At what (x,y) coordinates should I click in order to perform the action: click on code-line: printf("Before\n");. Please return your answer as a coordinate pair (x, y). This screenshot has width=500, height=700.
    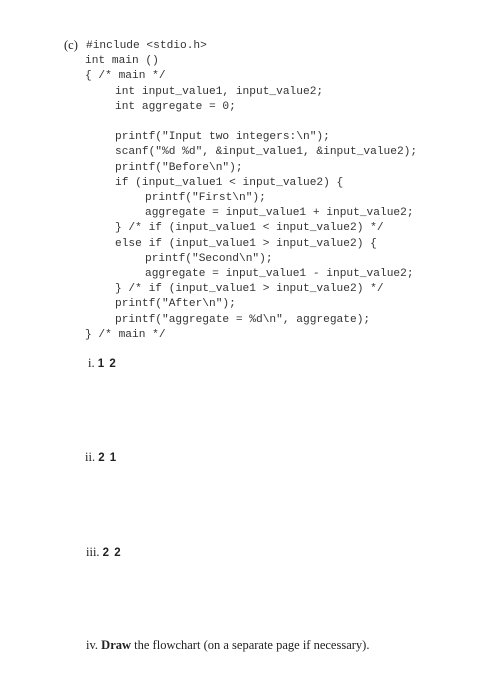
    Looking at the image, I should click on (179, 167).